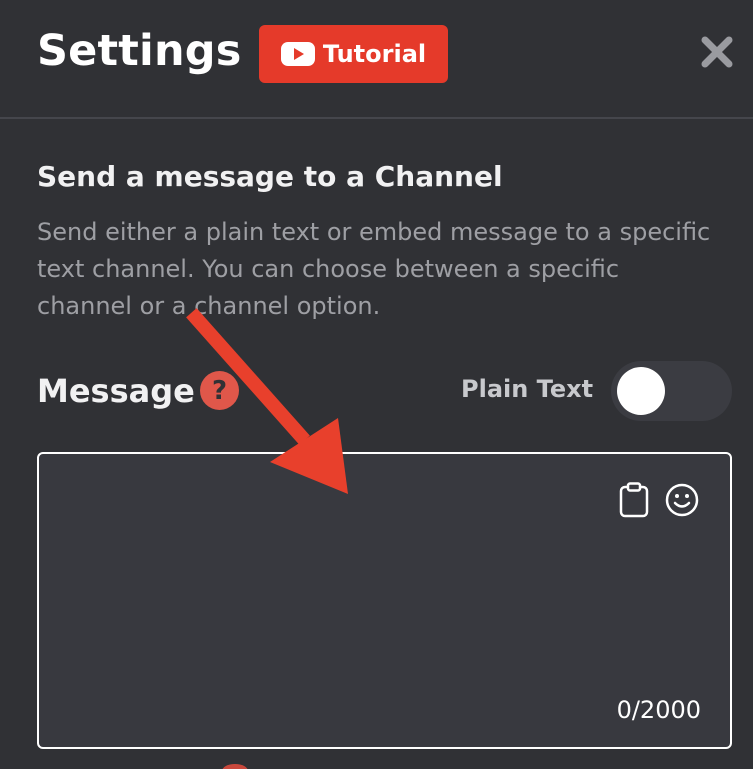  What do you see at coordinates (139, 51) in the screenshot?
I see `page-title: Settings` at bounding box center [139, 51].